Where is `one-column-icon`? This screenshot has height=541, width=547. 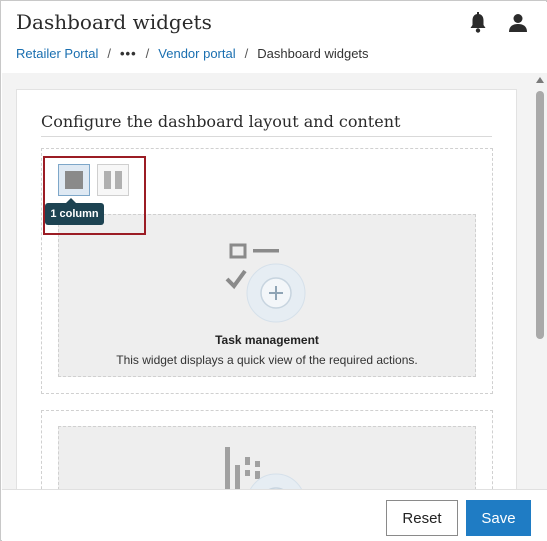
one-column-icon is located at coordinates (74, 180).